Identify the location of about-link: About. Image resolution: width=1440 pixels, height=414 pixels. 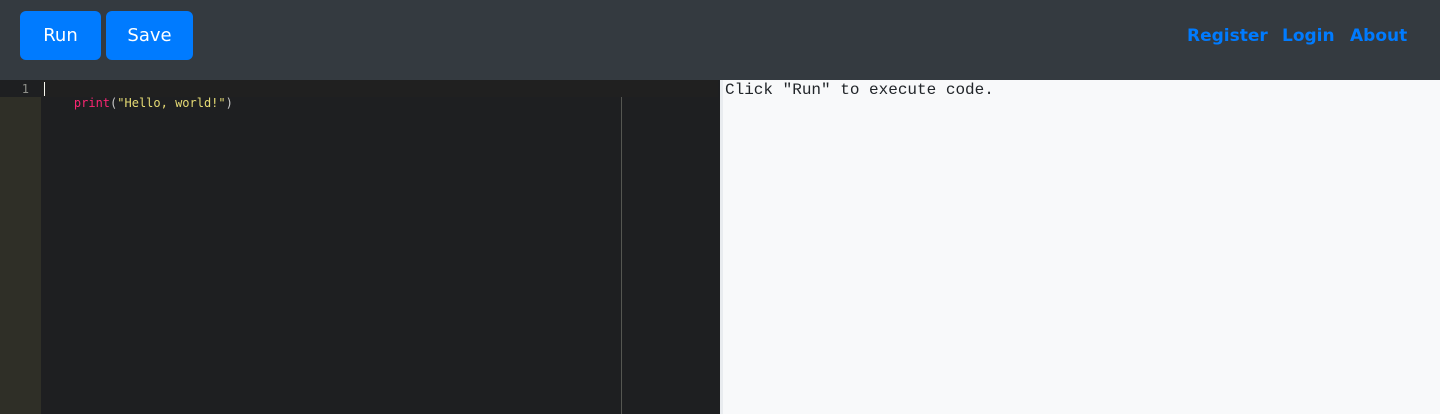
(1378, 36).